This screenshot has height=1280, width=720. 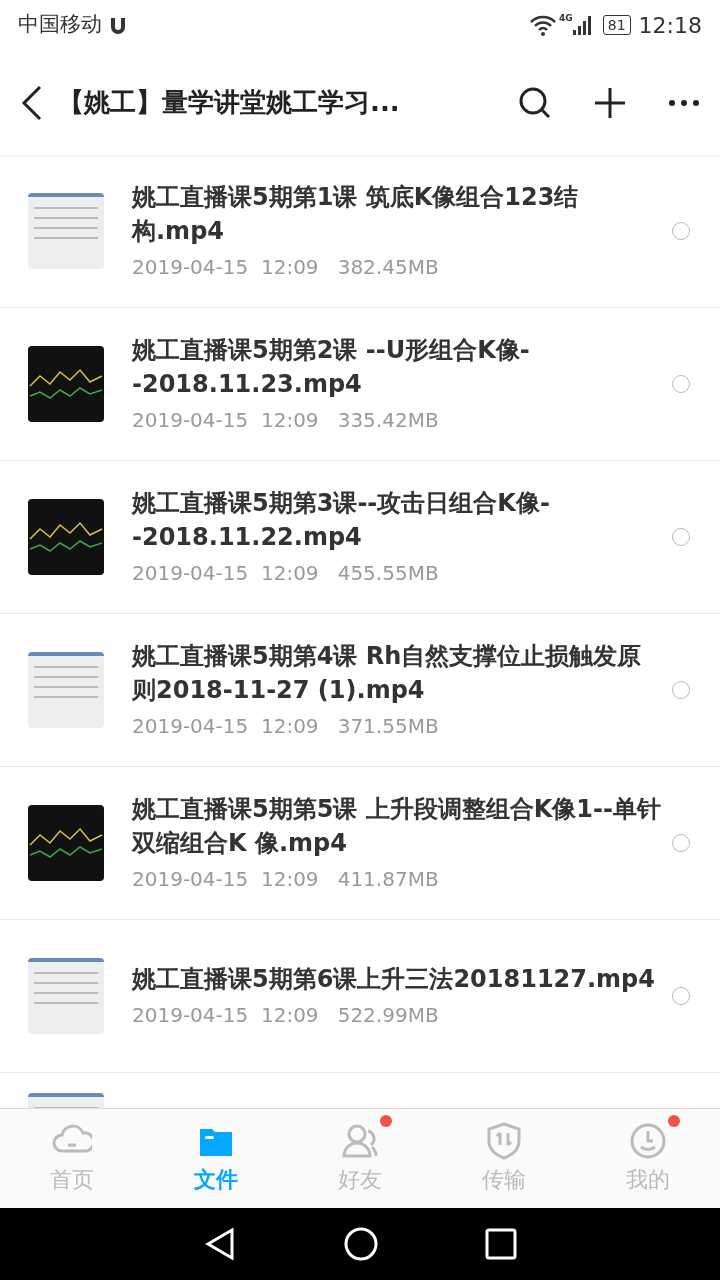 What do you see at coordinates (543, 25) in the screenshot?
I see `wifi-icon` at bounding box center [543, 25].